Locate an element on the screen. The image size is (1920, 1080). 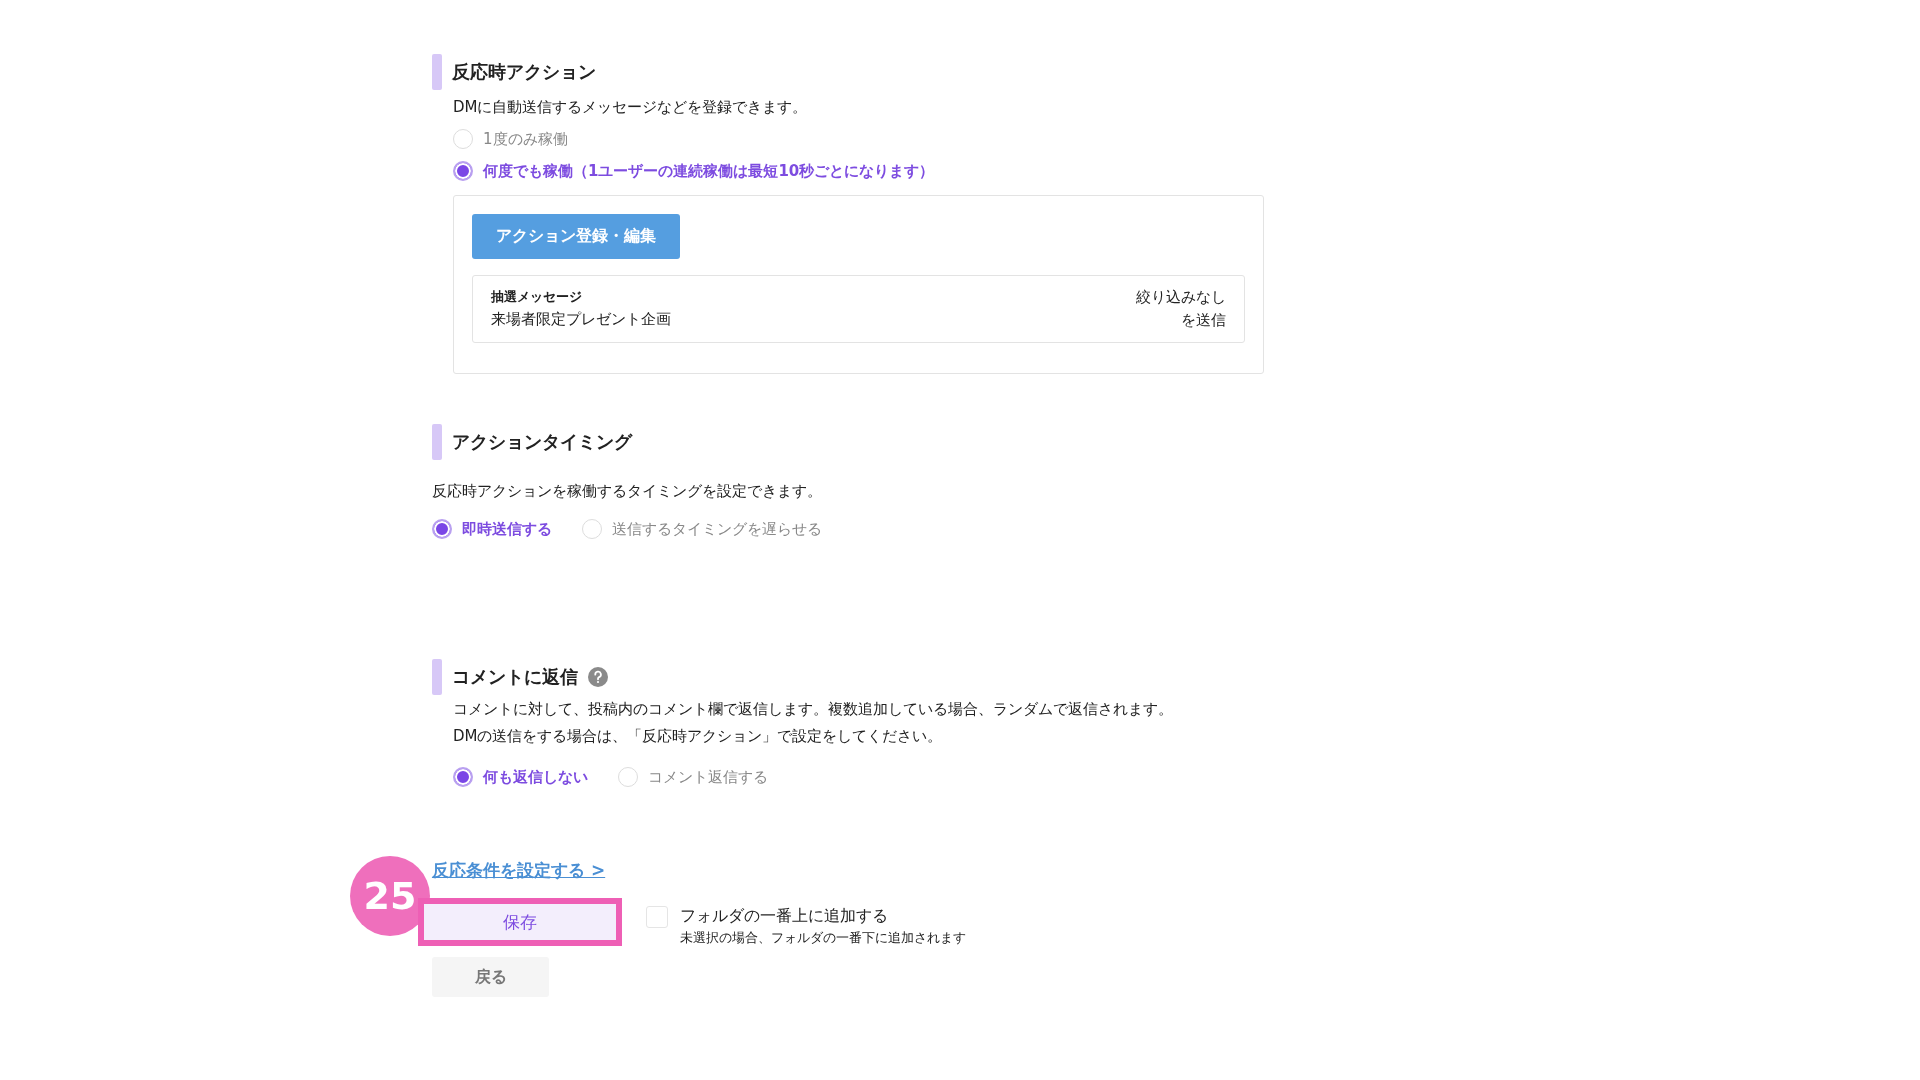
radio-option: 何度でも稼働（1ユーザーの連続稼働は最短10秒ごとになります） is located at coordinates (892, 171).